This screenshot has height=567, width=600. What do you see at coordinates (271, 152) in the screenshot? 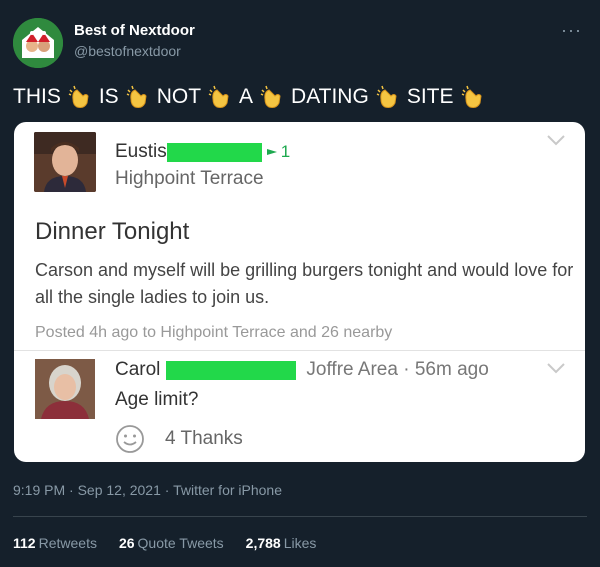
I see `leaf-icon` at bounding box center [271, 152].